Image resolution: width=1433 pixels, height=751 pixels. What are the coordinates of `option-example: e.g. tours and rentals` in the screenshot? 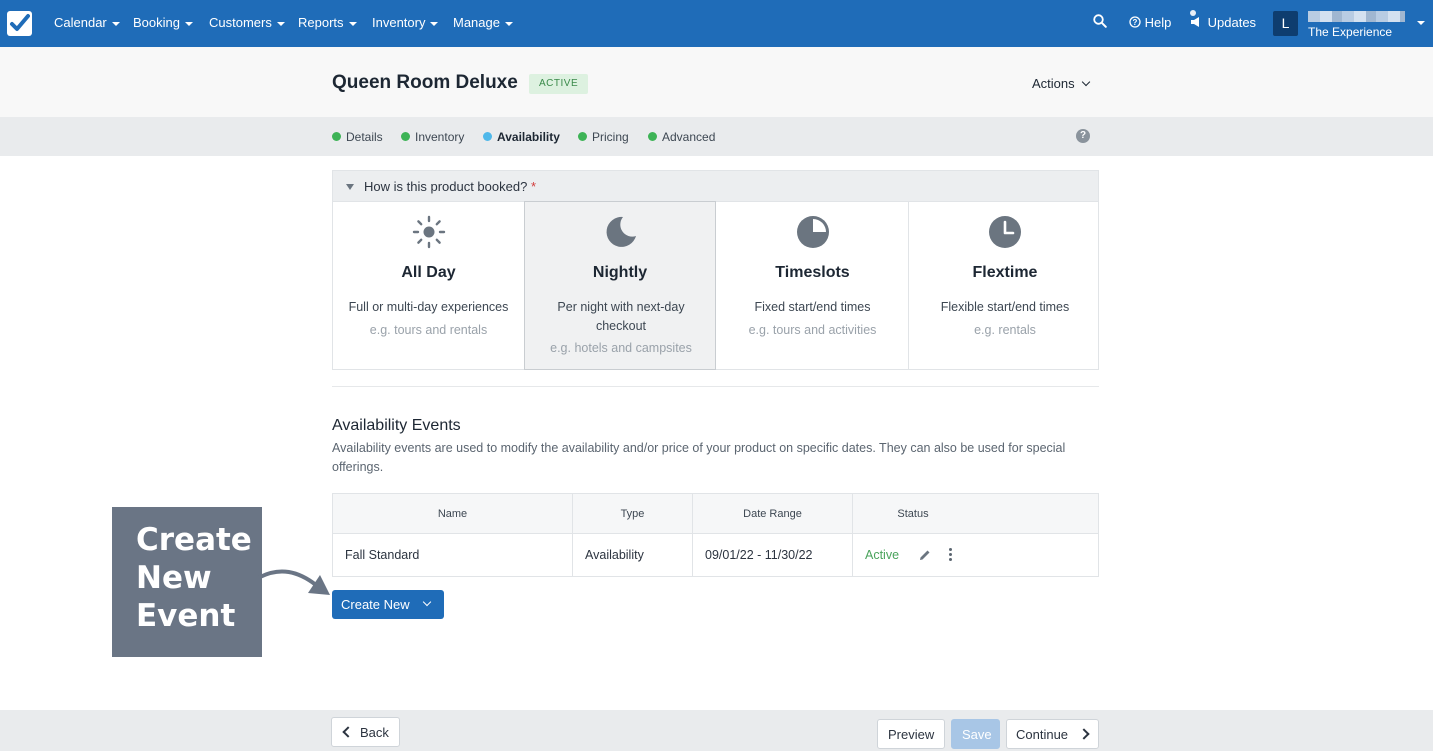 It's located at (428, 330).